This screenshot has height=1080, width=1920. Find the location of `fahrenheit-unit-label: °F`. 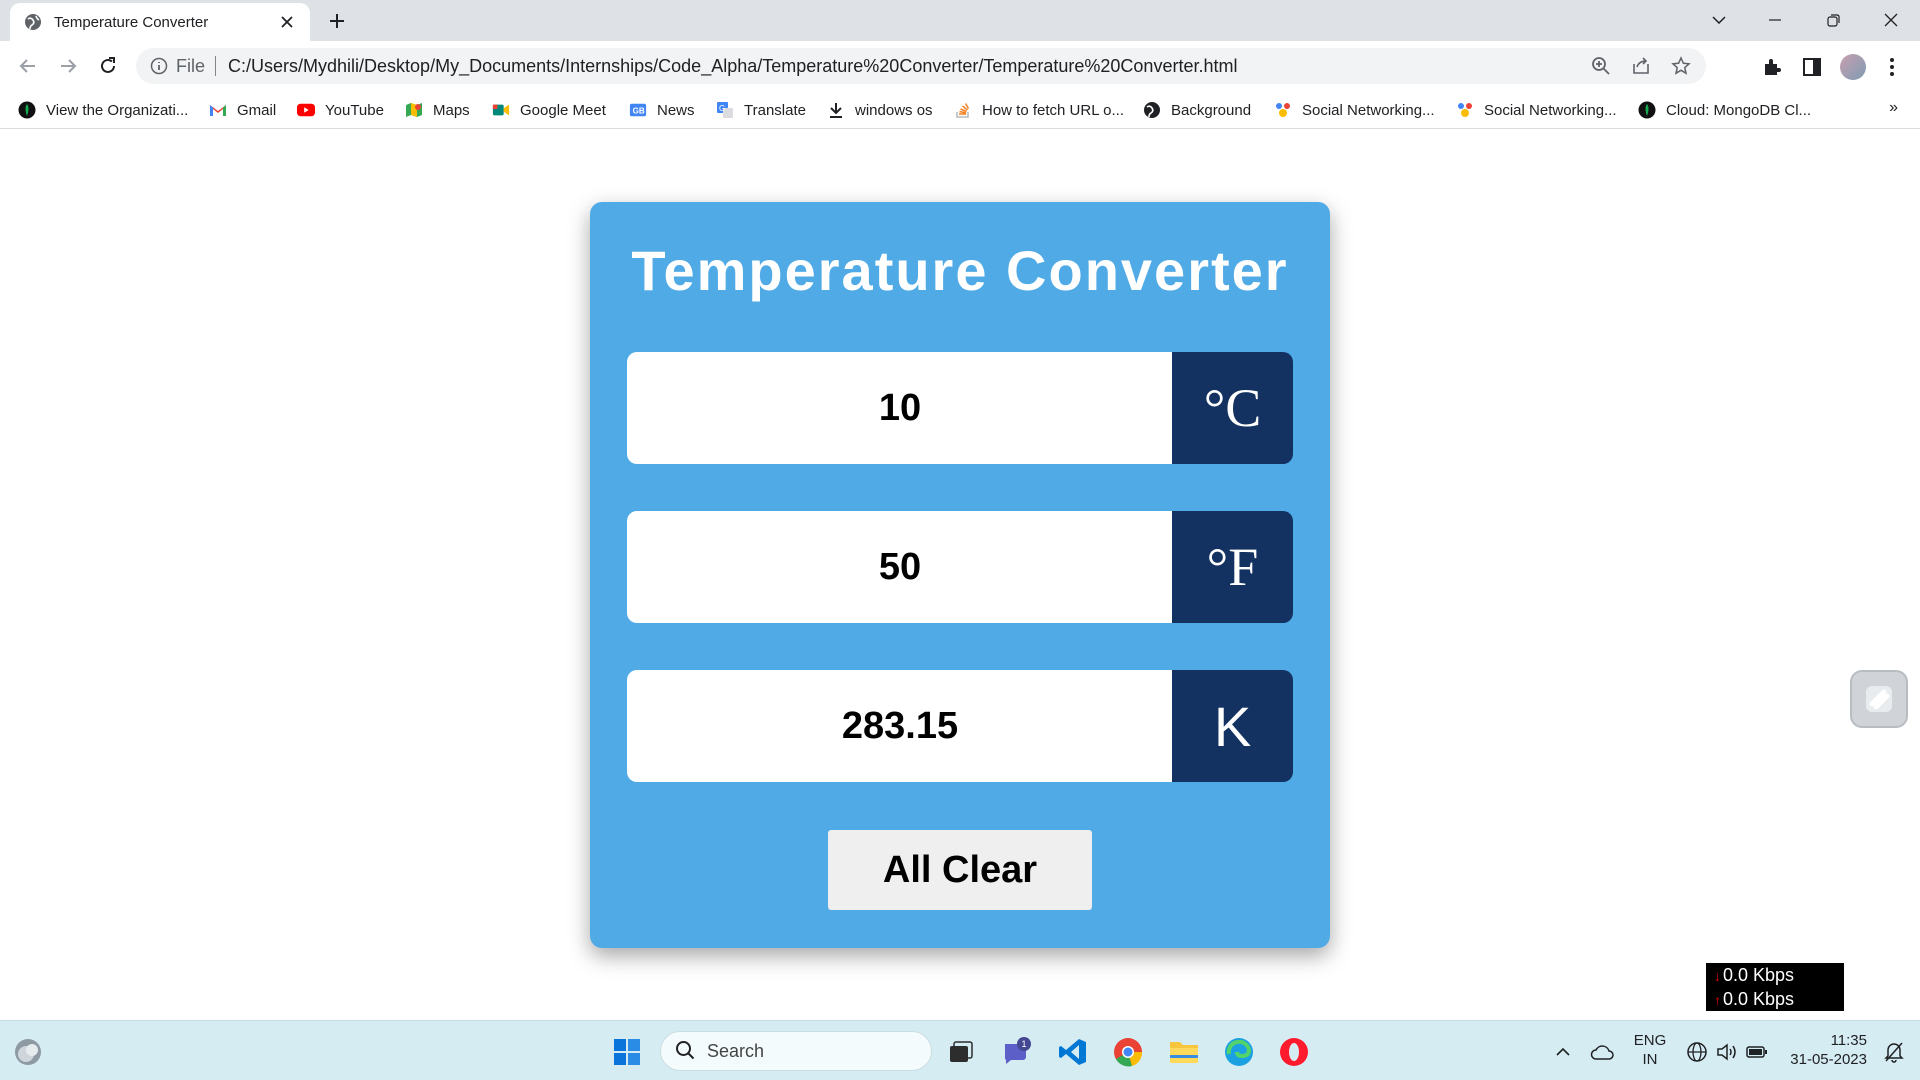

fahrenheit-unit-label: °F is located at coordinates (1232, 567).